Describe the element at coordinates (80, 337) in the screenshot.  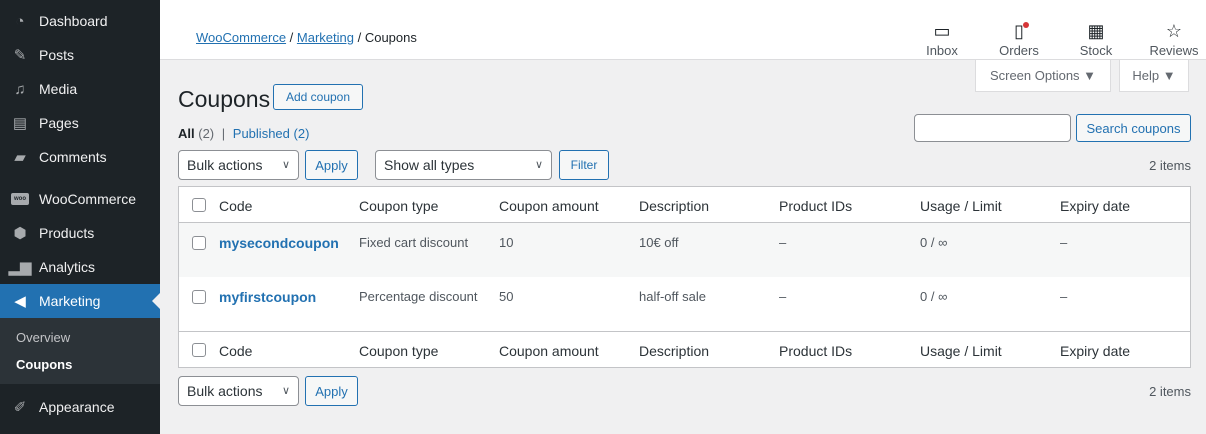
I see `submenu-item-overview: Overview` at that location.